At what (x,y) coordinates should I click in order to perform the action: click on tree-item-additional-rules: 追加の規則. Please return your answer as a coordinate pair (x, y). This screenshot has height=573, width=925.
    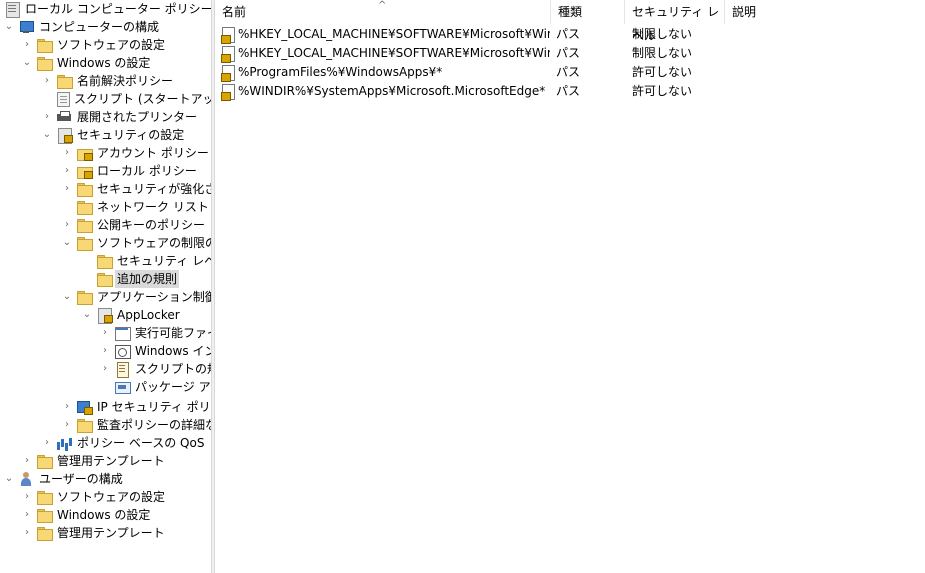
    Looking at the image, I should click on (131, 279).